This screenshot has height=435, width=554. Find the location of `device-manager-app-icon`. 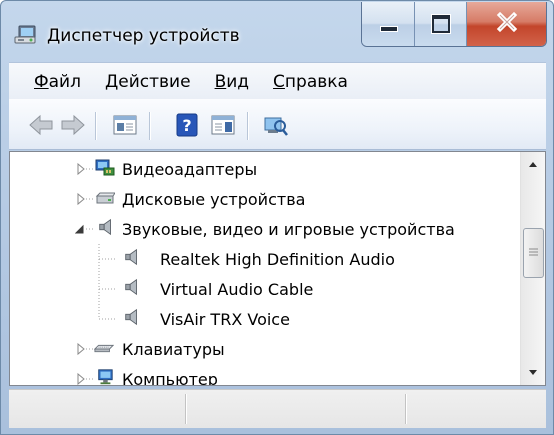

device-manager-app-icon is located at coordinates (25, 34).